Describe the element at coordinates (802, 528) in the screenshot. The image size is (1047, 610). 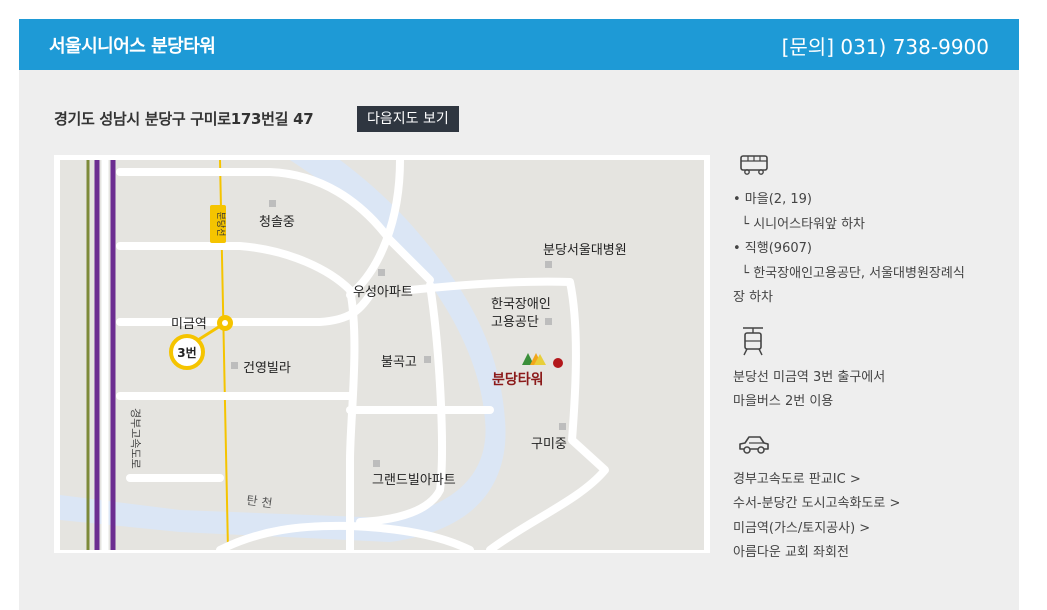
I see `car-route-3: 미금역(가스/토지공사) >` at that location.